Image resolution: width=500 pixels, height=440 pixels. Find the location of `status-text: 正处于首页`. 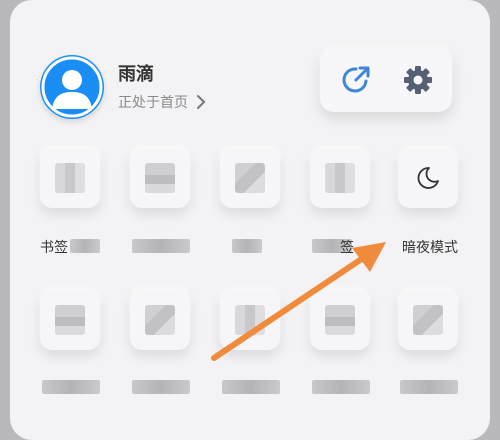

status-text: 正处于首页 is located at coordinates (153, 103).